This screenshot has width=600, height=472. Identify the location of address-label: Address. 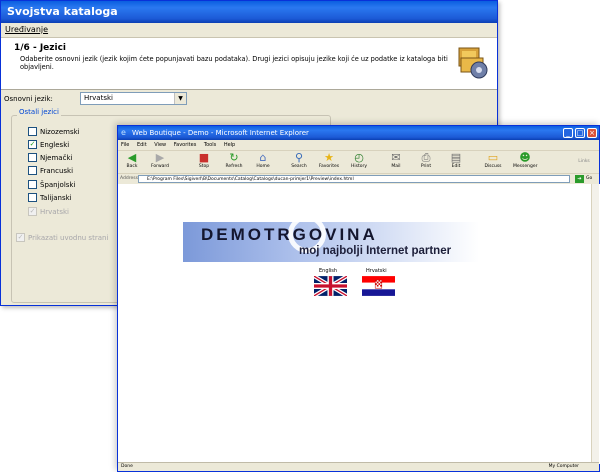
(129, 178).